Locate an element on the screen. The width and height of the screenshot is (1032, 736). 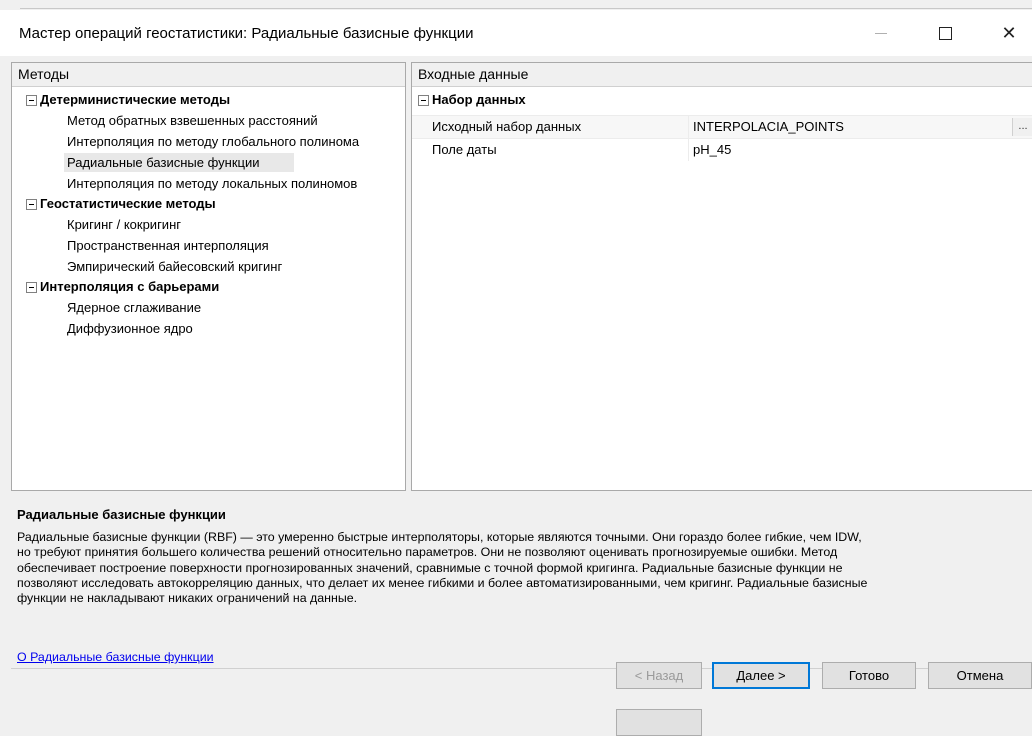
cancel-button: Отмена is located at coordinates (980, 675).